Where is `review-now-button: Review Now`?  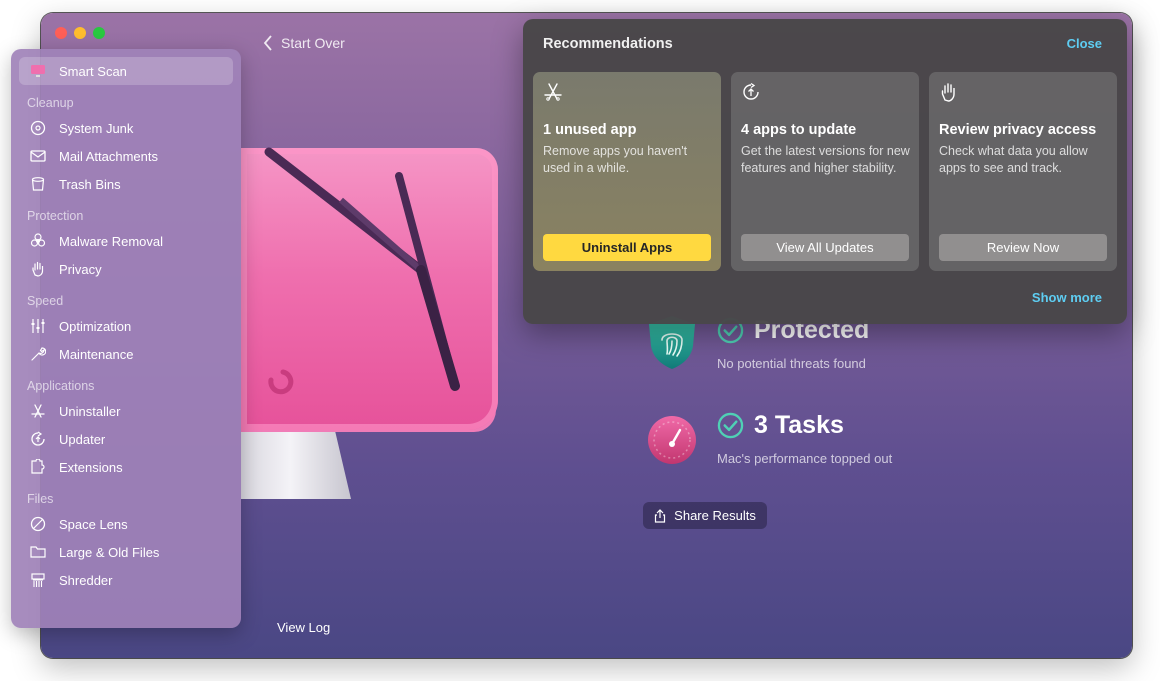
review-now-button: Review Now is located at coordinates (1023, 247).